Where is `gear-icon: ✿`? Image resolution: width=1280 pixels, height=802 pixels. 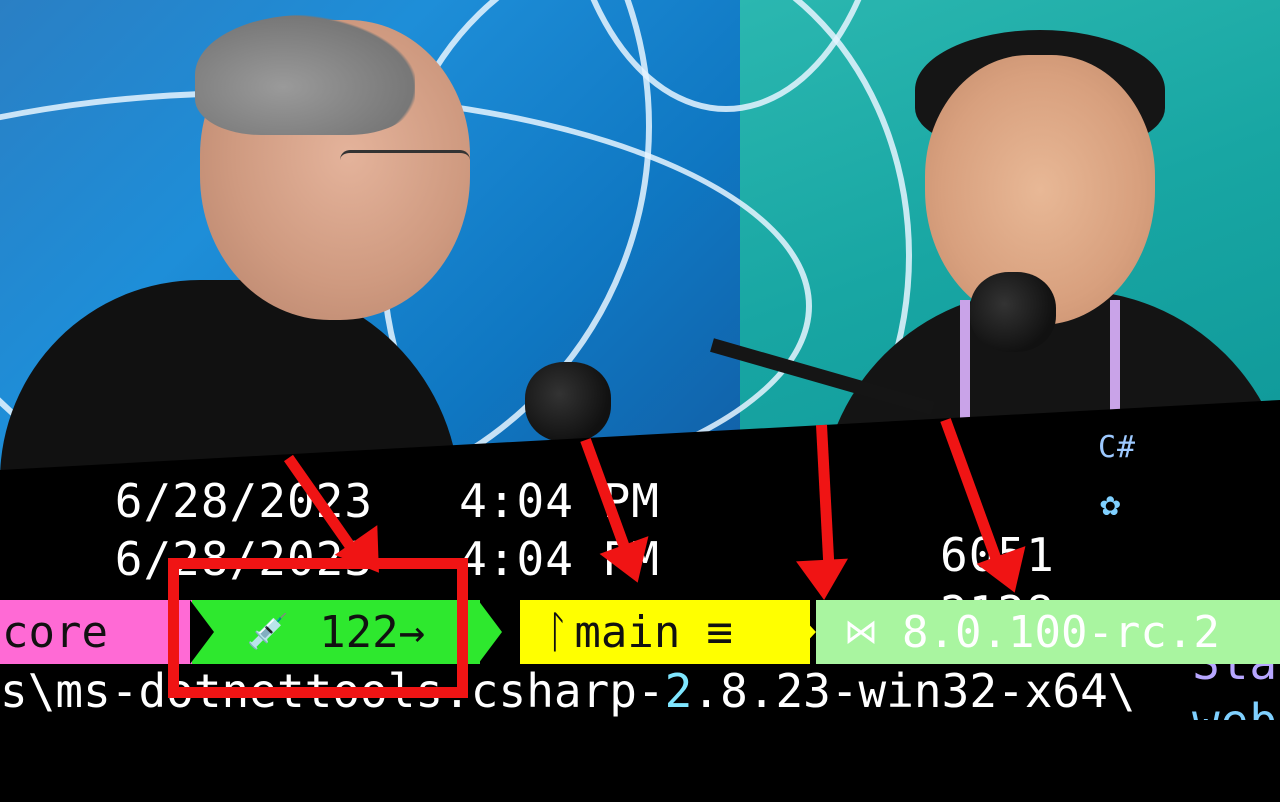 gear-icon: ✿ is located at coordinates (1111, 504).